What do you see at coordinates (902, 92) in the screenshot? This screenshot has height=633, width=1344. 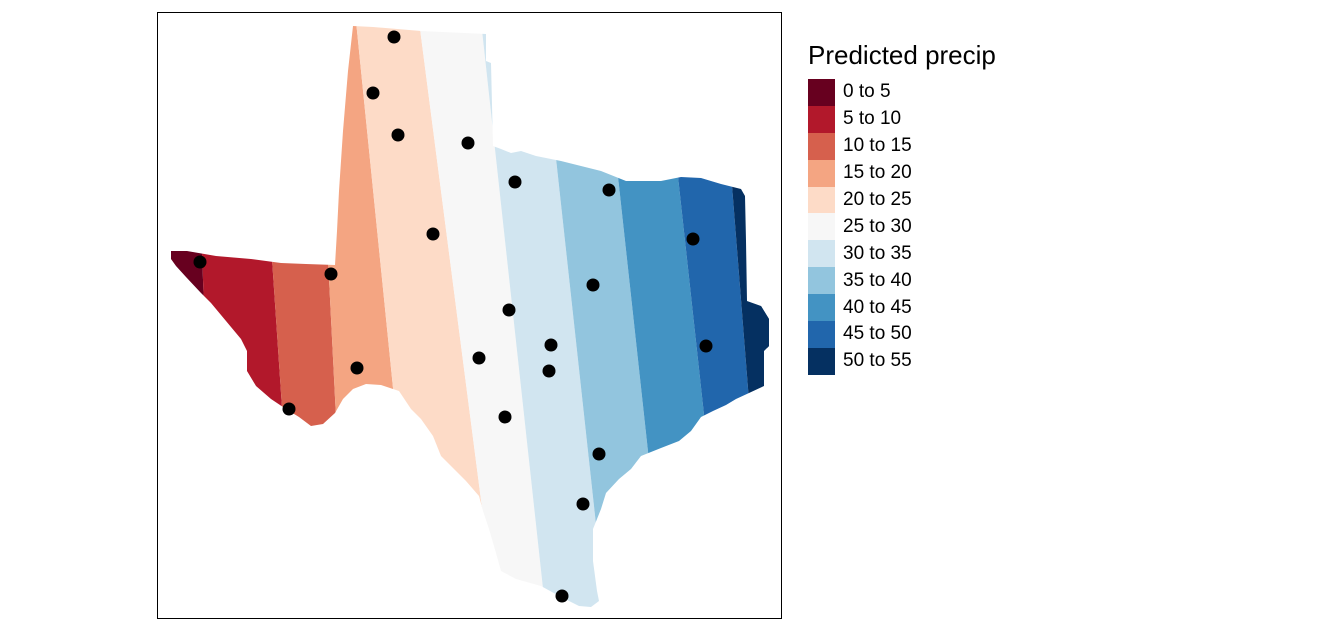 I see `legend-item: 0 to 5` at bounding box center [902, 92].